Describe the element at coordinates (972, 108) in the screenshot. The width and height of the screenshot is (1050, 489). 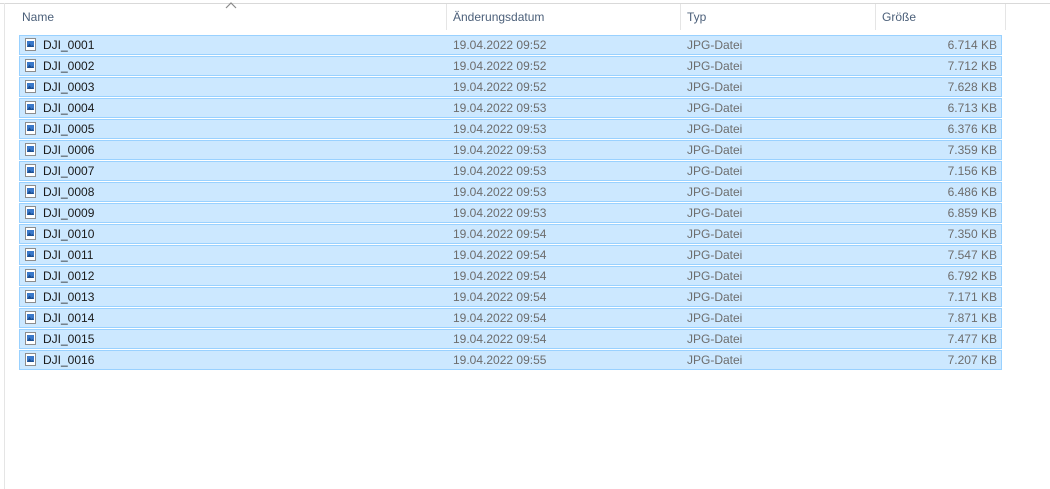
I see `file-size: 6.713 KB` at that location.